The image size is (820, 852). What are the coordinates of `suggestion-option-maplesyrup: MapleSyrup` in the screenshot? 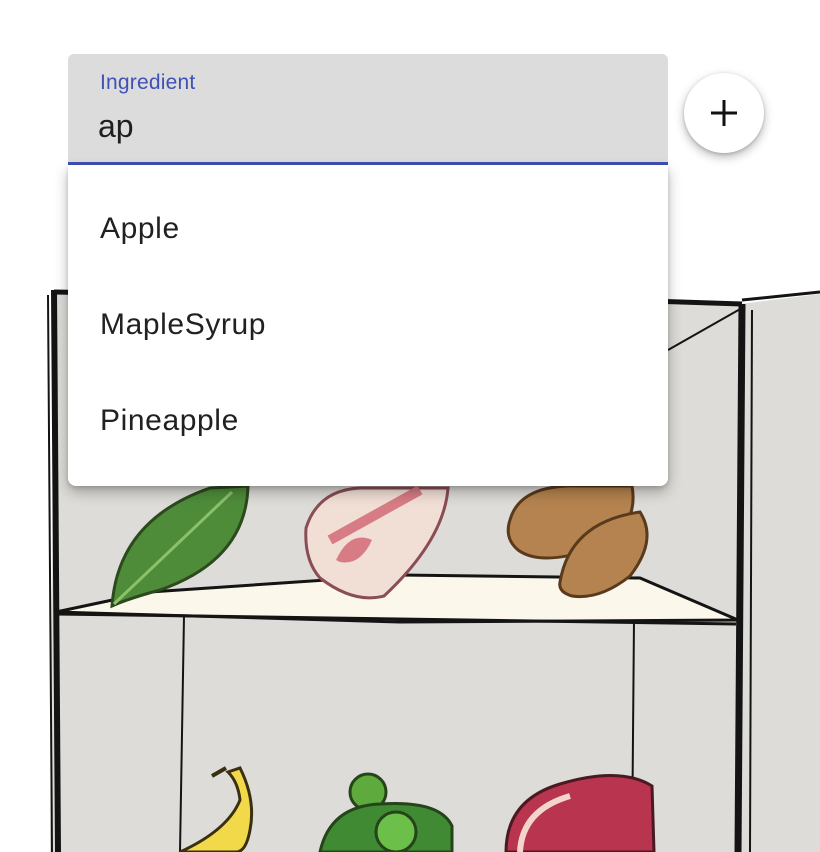 It's located at (368, 327).